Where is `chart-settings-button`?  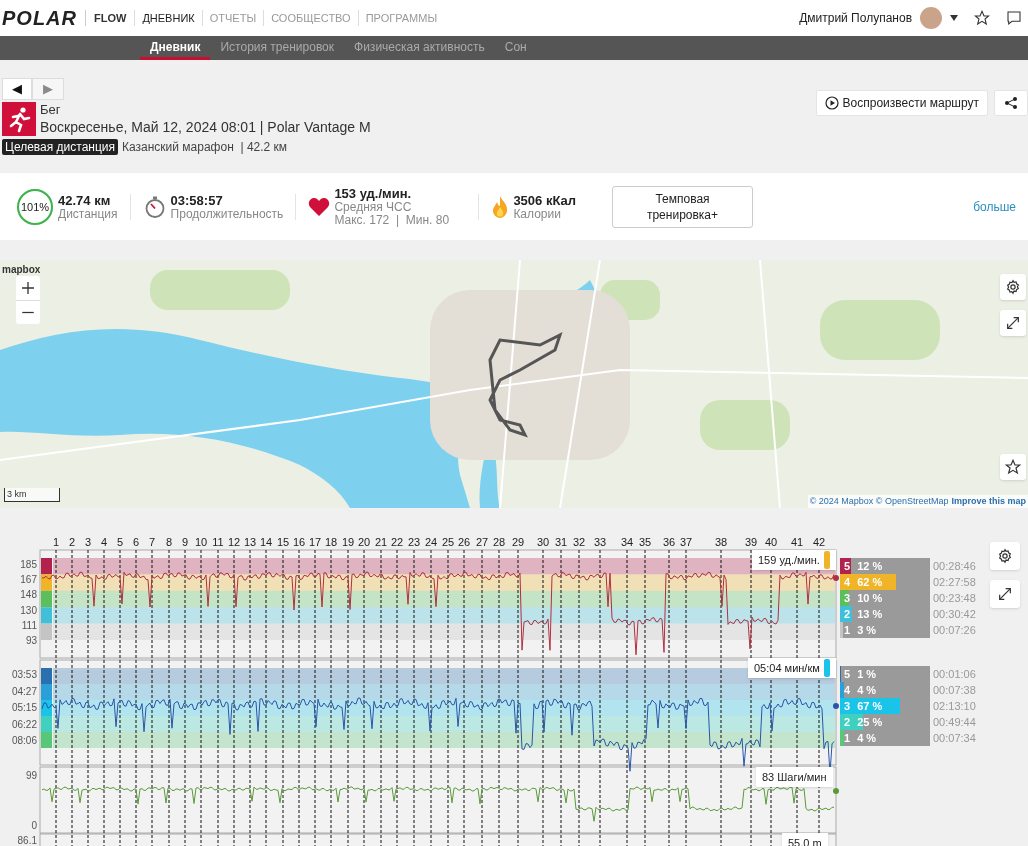 chart-settings-button is located at coordinates (1005, 556).